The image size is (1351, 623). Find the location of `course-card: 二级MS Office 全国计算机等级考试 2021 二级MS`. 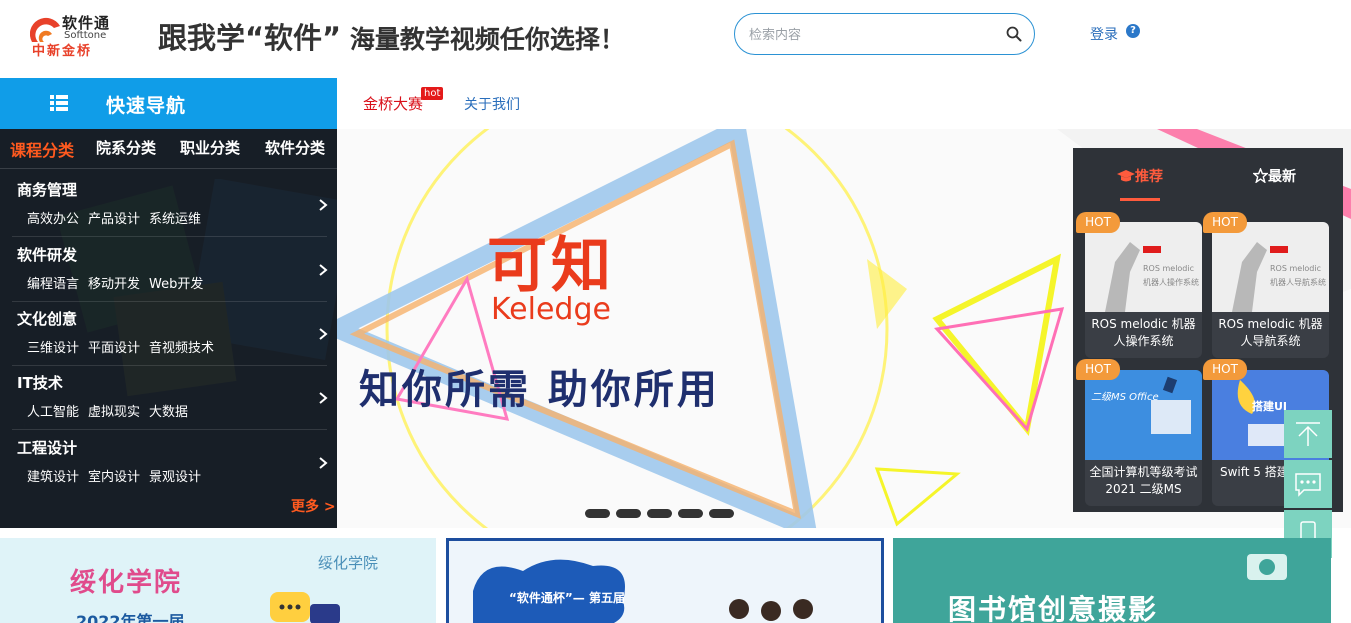

course-card: 二级MS Office 全国计算机等级考试 2021 二级MS is located at coordinates (1143, 438).